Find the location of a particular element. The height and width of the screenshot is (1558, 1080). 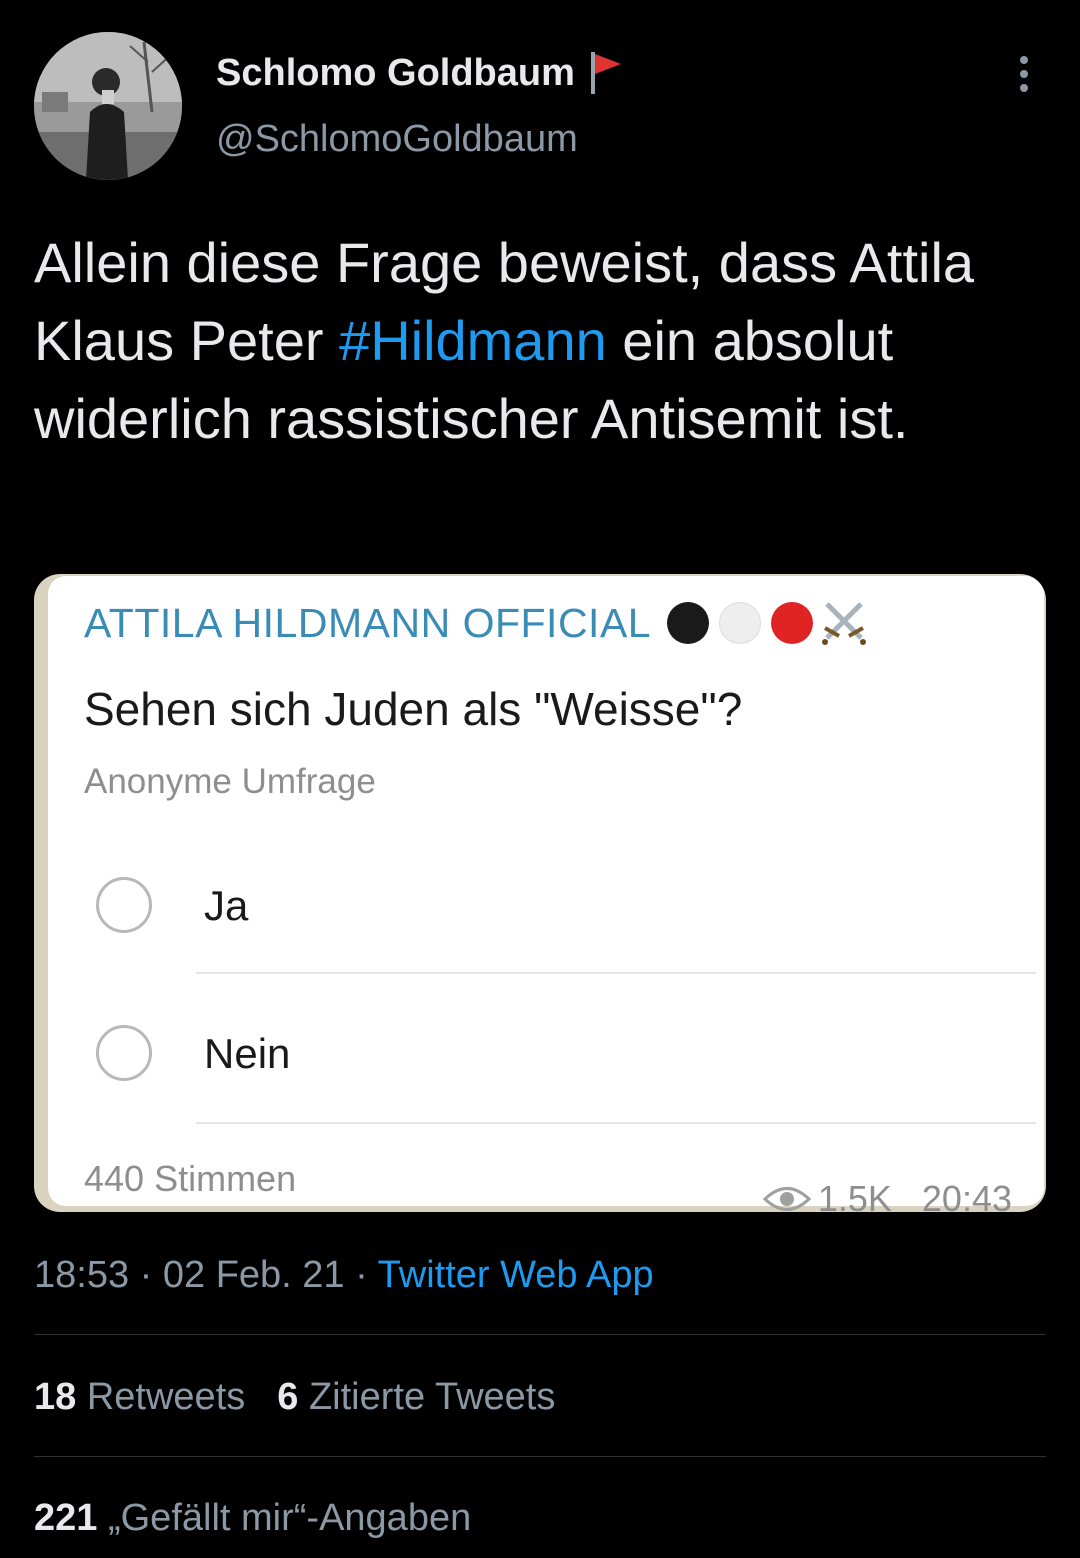

retweets-stat: 18 Retweets is located at coordinates (139, 1397).